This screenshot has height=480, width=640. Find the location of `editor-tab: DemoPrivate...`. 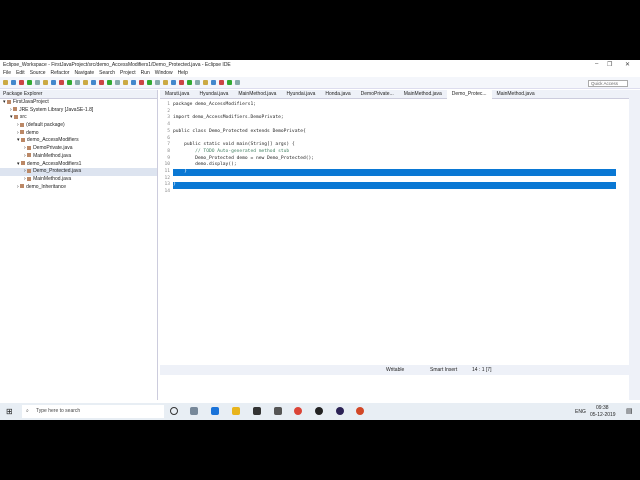

editor-tab: DemoPrivate... is located at coordinates (377, 94).